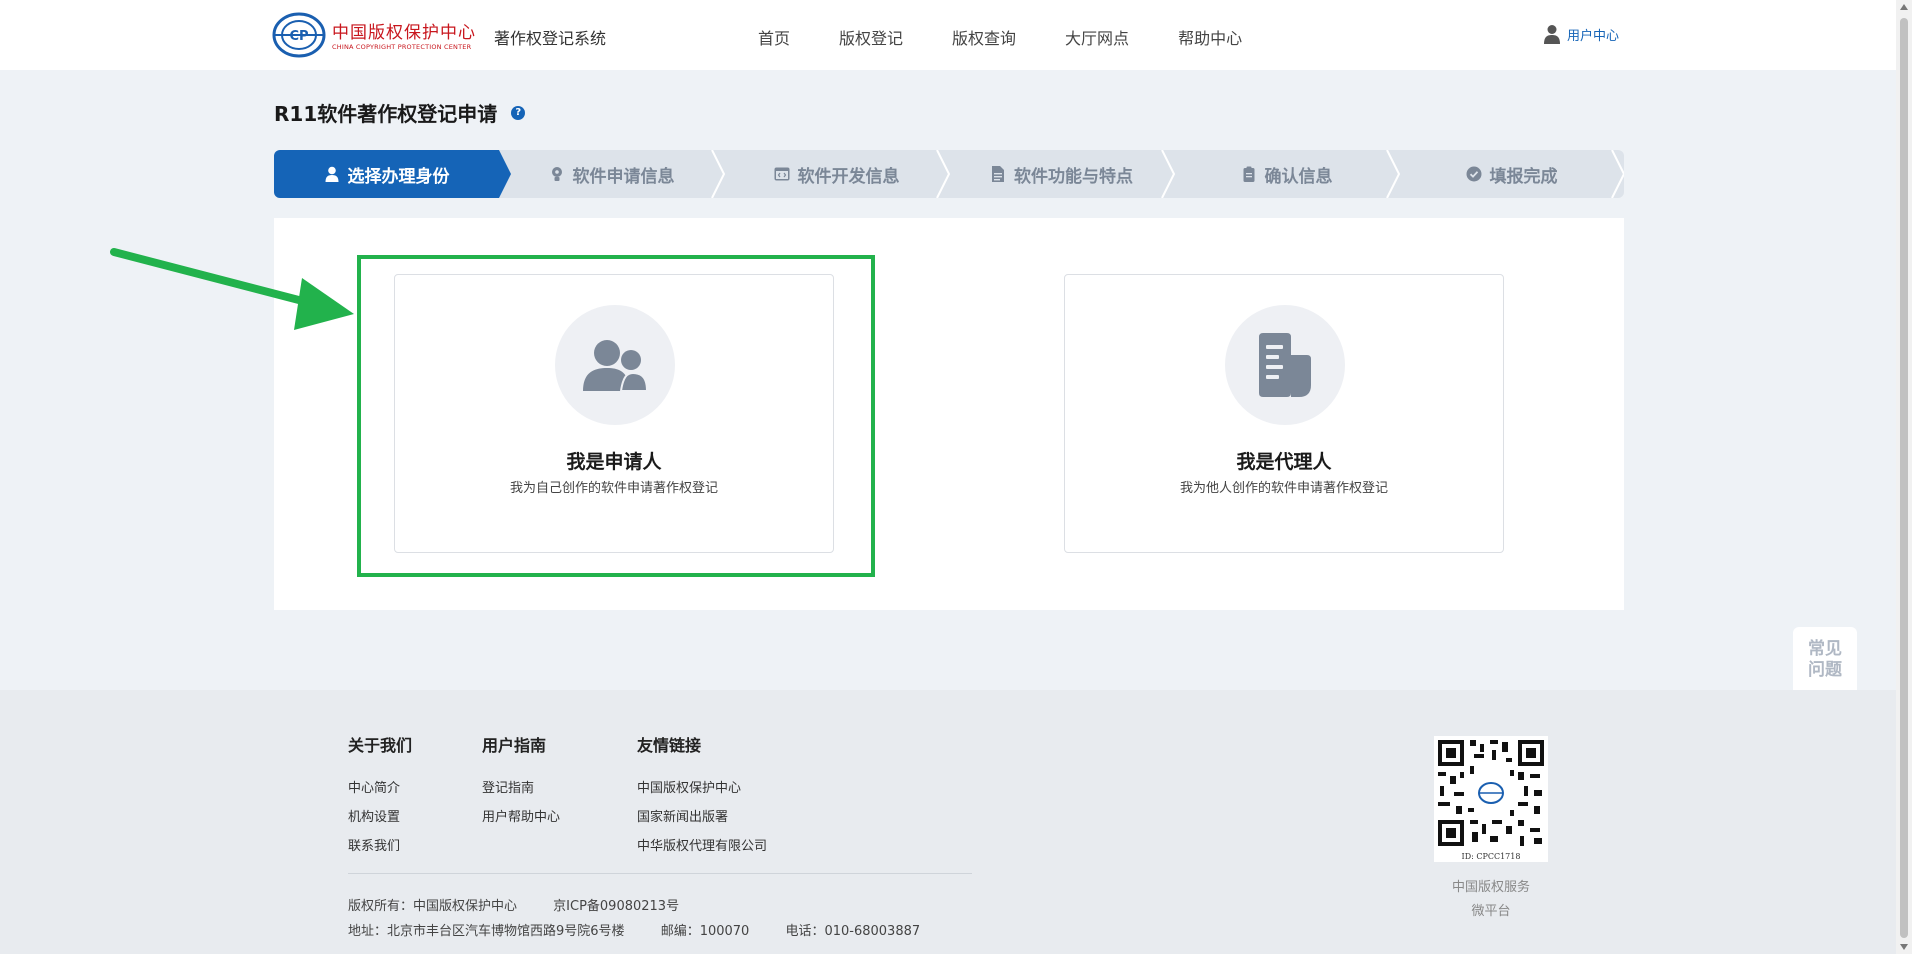  I want to click on agent-icon-circle, so click(1285, 365).